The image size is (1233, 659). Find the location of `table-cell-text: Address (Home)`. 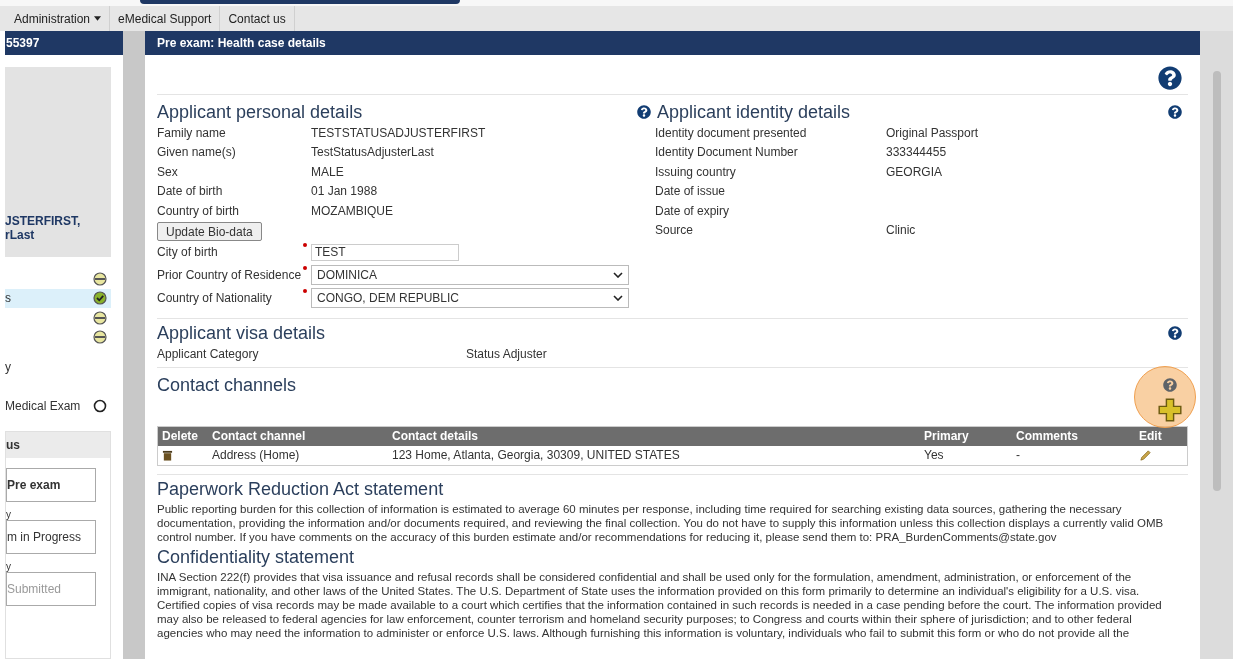

table-cell-text: Address (Home) is located at coordinates (256, 455).